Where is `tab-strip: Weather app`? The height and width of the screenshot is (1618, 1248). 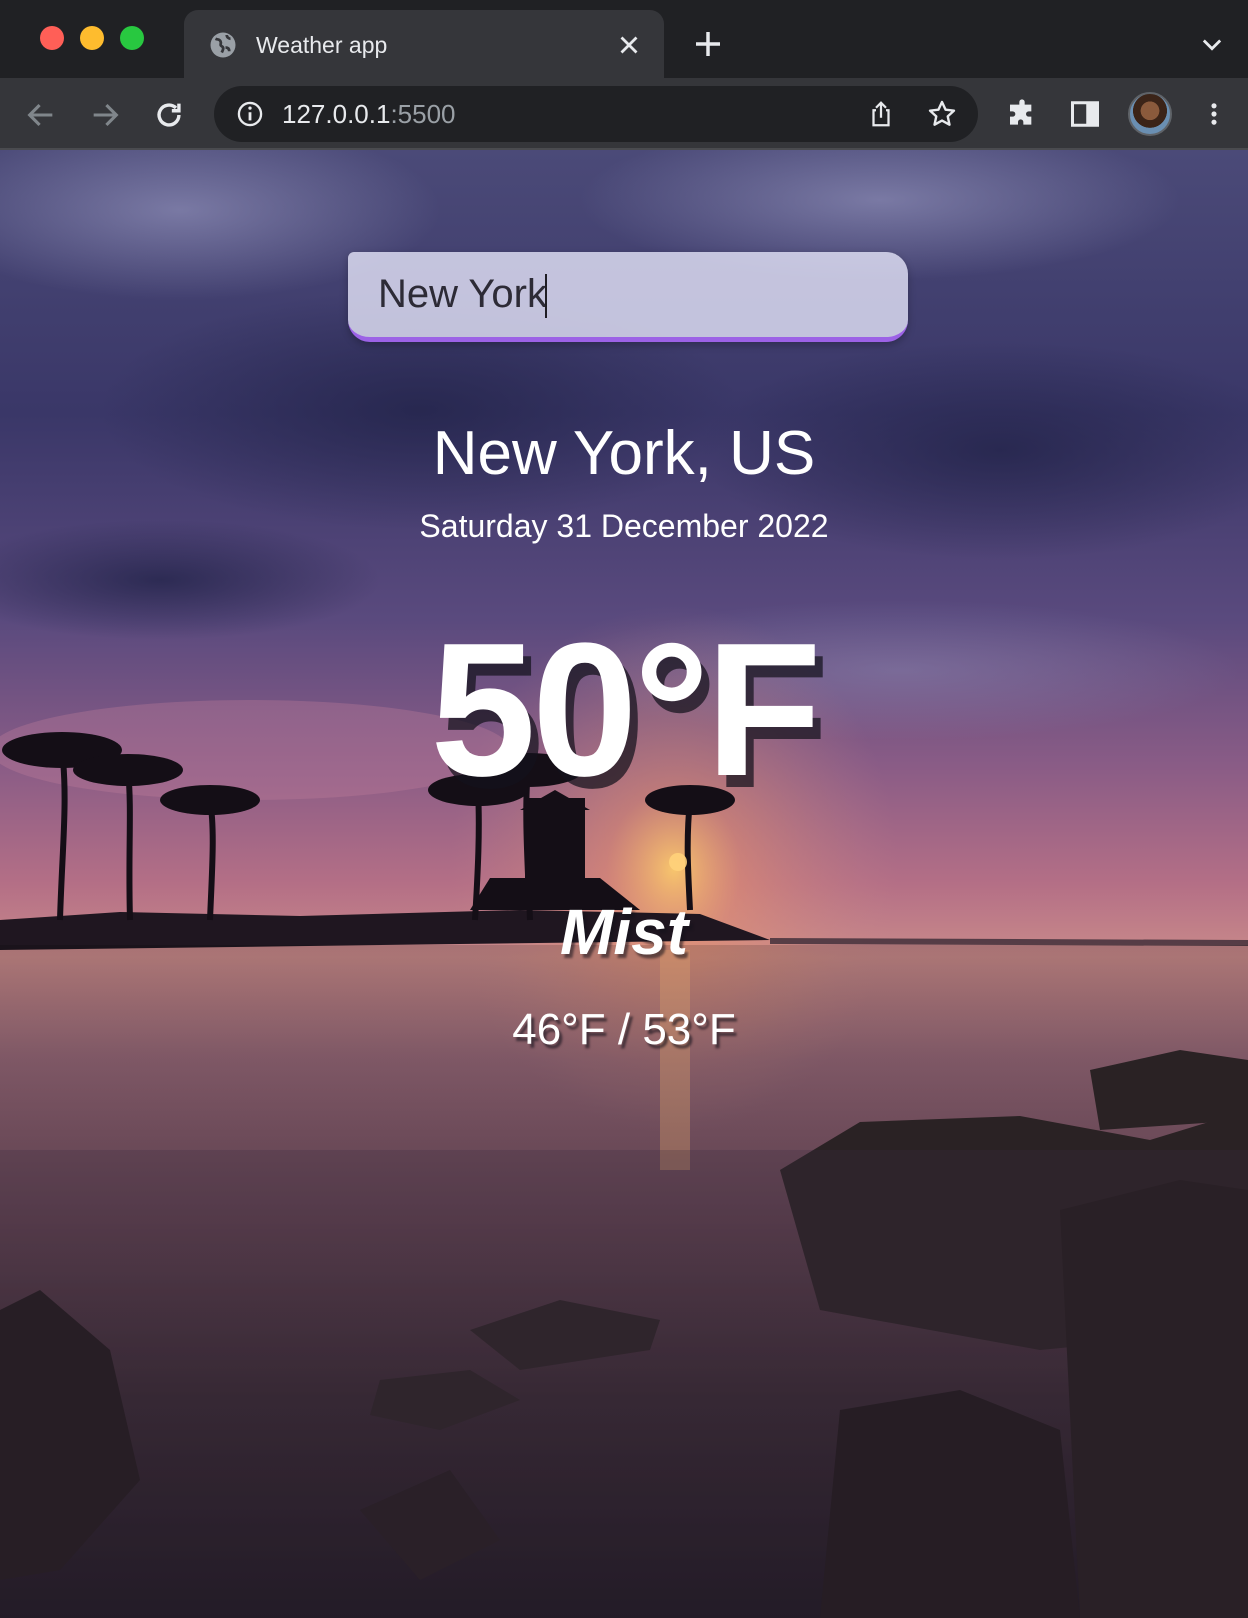 tab-strip: Weather app is located at coordinates (624, 39).